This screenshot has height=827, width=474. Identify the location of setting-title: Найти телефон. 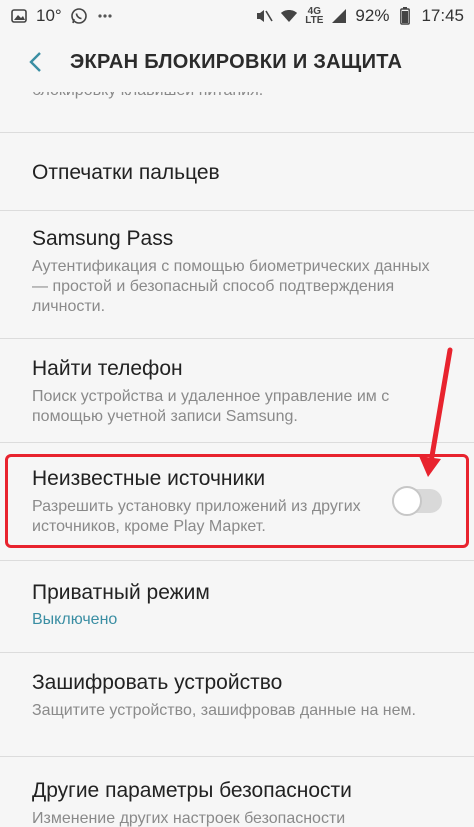
(107, 368).